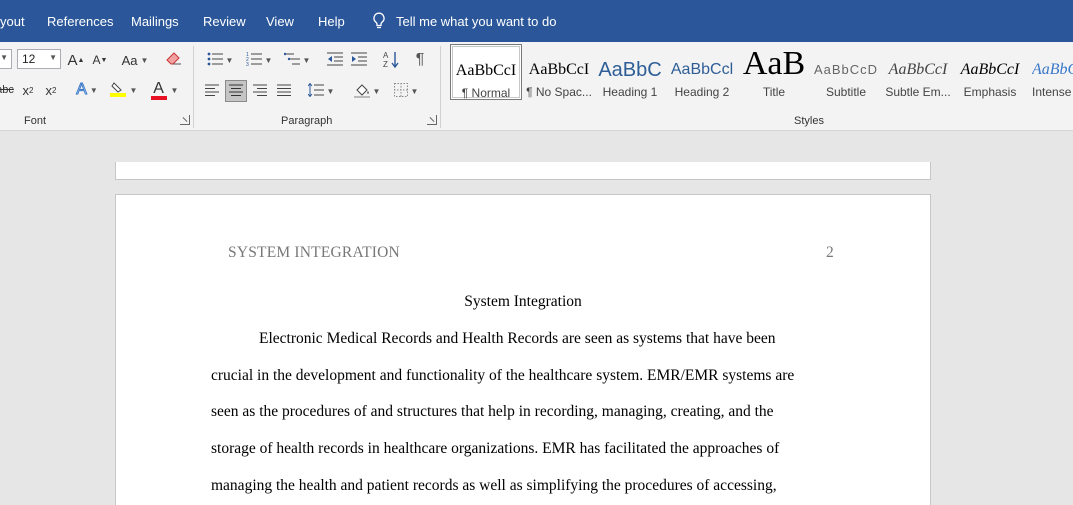 The height and width of the screenshot is (505, 1073). What do you see at coordinates (774, 64) in the screenshot?
I see `style-preview: AaB` at bounding box center [774, 64].